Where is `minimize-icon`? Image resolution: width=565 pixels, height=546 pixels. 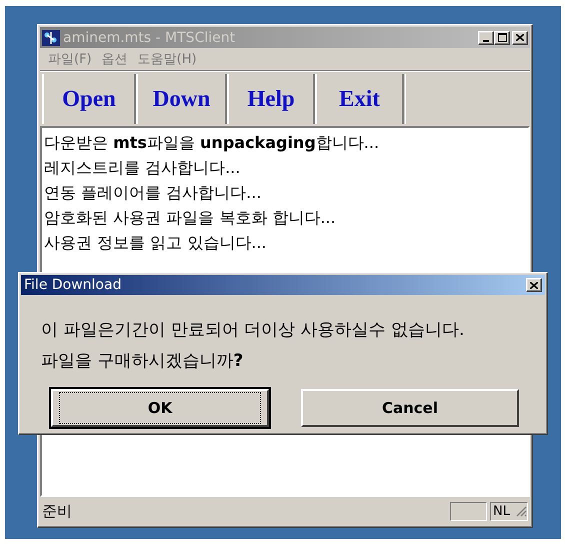
minimize-icon is located at coordinates (486, 41).